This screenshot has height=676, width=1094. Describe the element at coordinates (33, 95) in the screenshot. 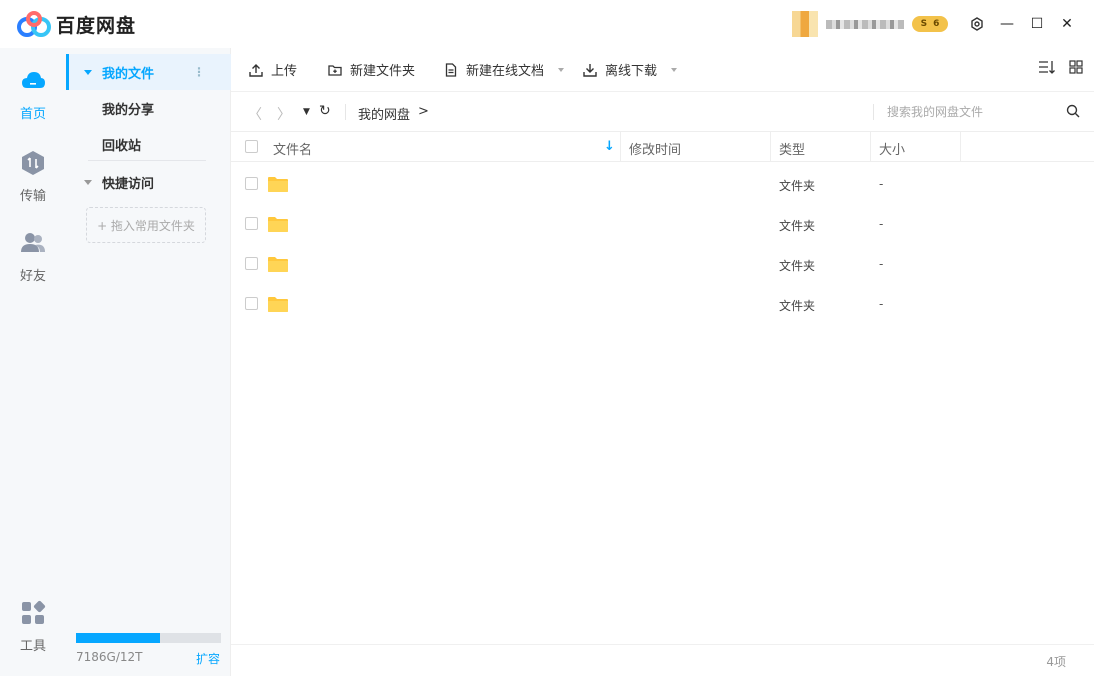

I see `rail-item-home: 首页` at that location.